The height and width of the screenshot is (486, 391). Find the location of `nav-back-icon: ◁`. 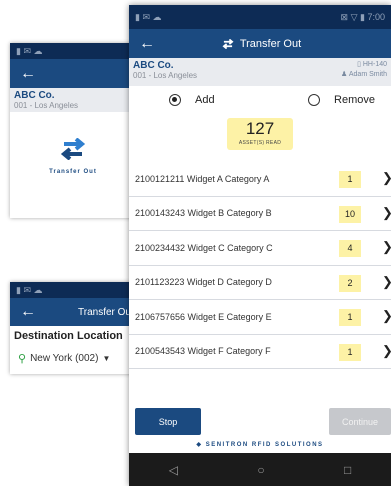

nav-back-icon: ◁ is located at coordinates (173, 470).